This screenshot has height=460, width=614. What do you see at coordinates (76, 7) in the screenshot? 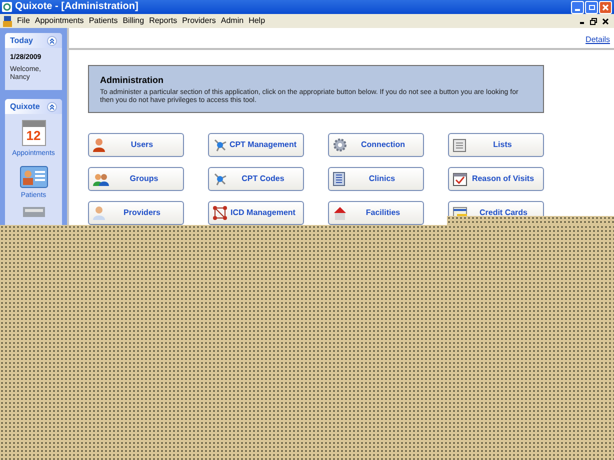
I see `window-title: Quixote - [Administration]` at bounding box center [76, 7].